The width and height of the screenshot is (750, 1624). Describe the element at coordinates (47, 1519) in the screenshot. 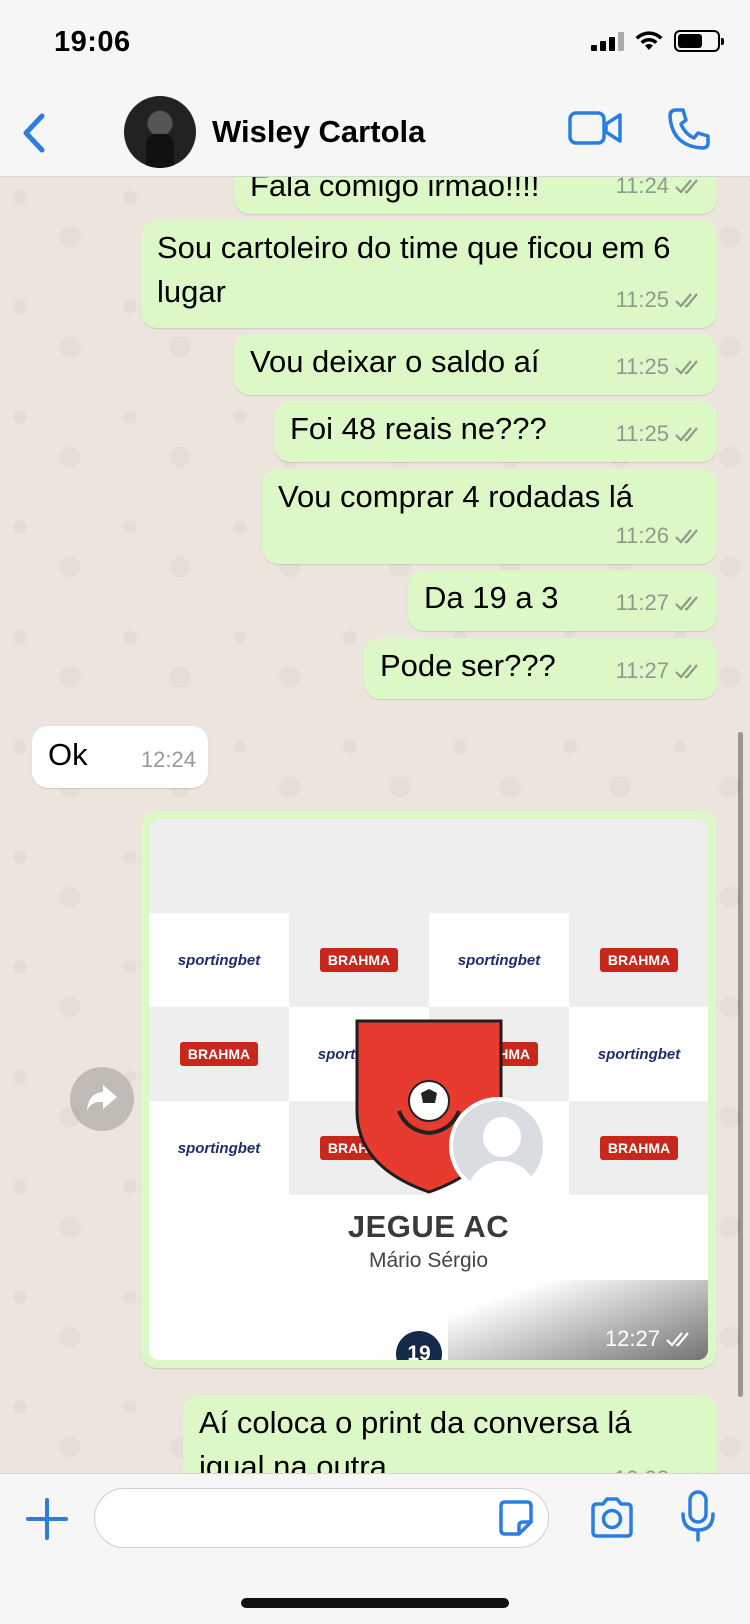

I see `plus-icon` at that location.